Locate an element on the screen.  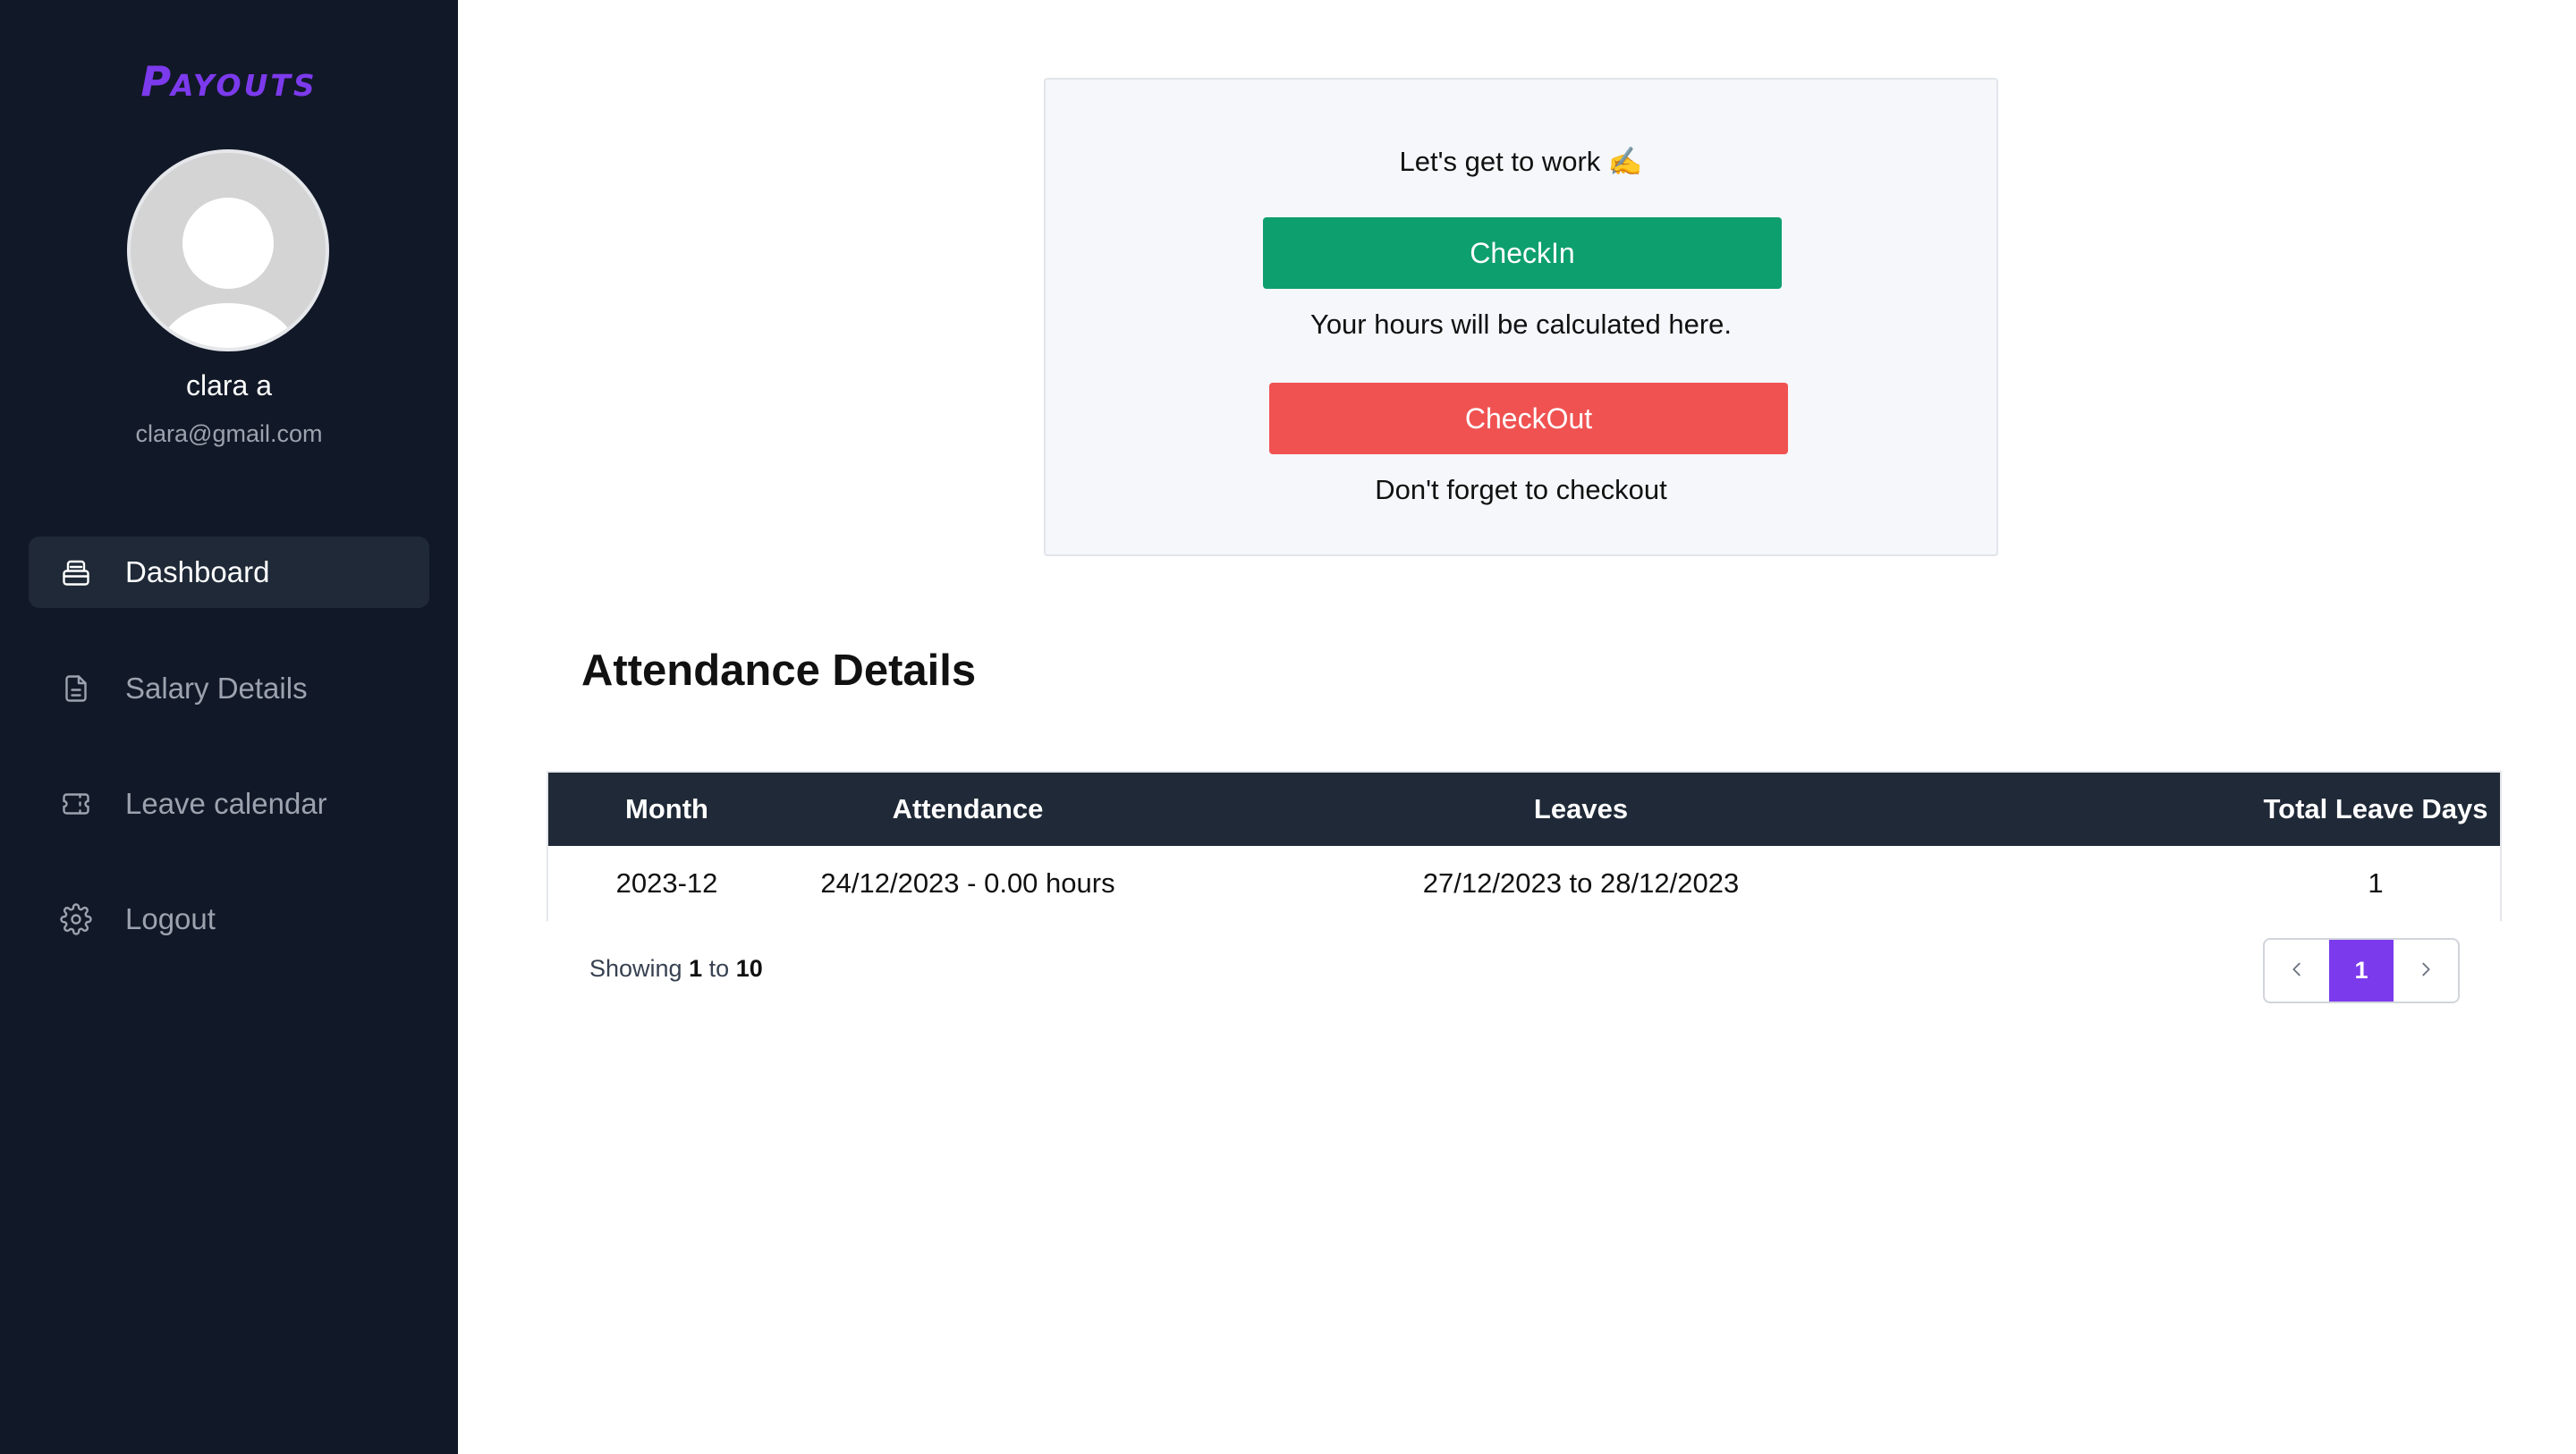
sidebar-item-leave-calendar: Leave calendar is located at coordinates (229, 804).